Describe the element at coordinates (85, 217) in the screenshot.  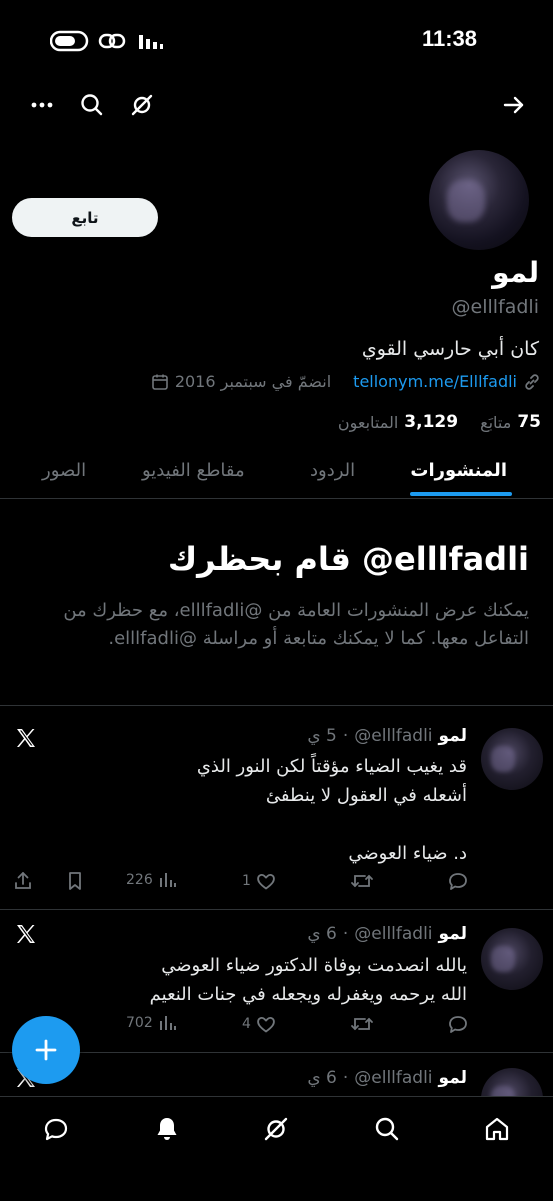
I see `follow-button: تابع` at that location.